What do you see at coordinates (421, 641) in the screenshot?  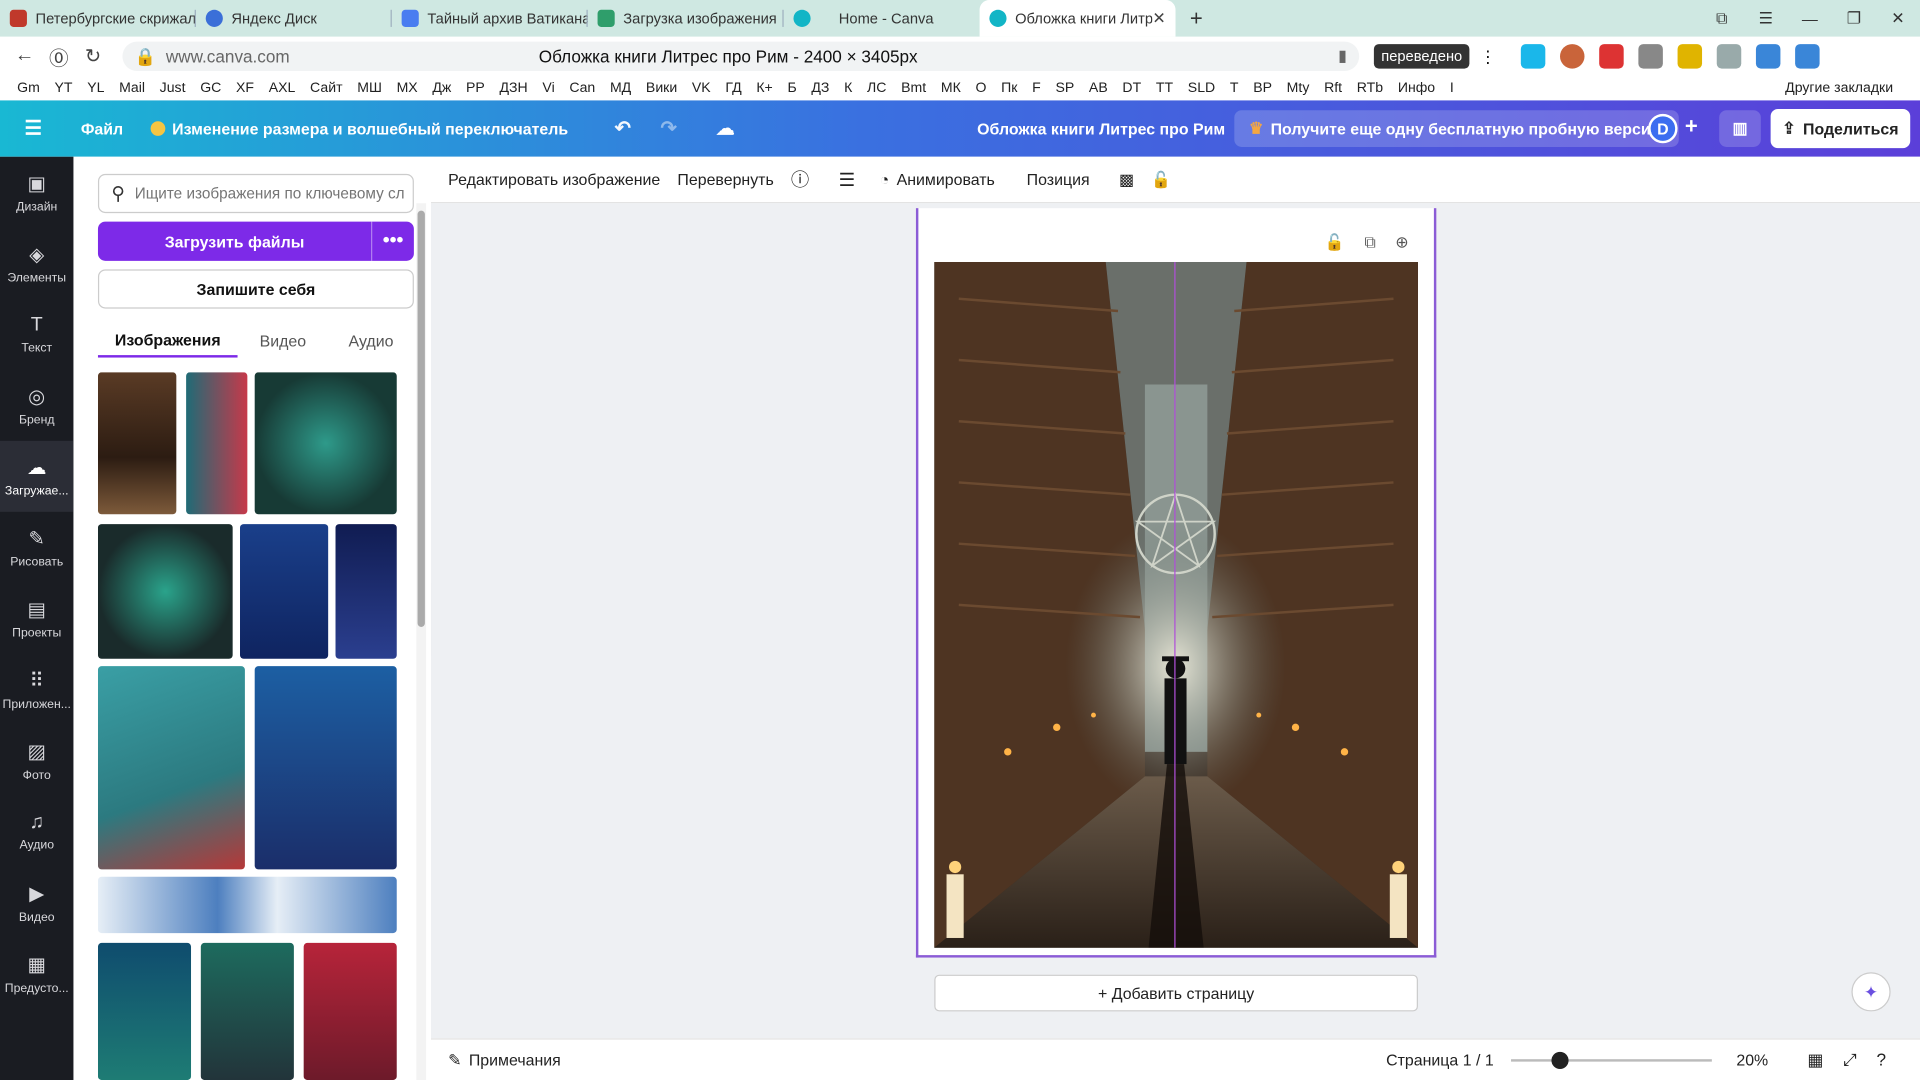 I see `panel-scrollbar` at bounding box center [421, 641].